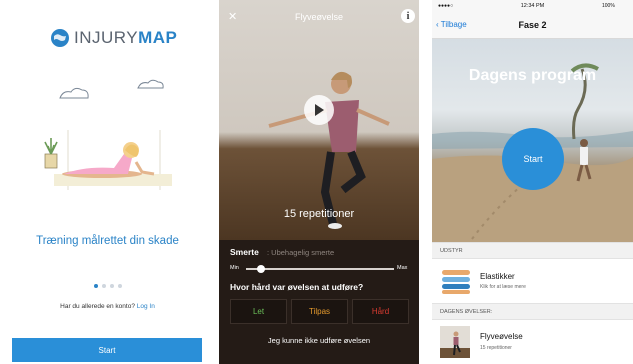 The height and width of the screenshot is (364, 633). I want to click on intro-title: Træning målrettet din skade, so click(107, 241).